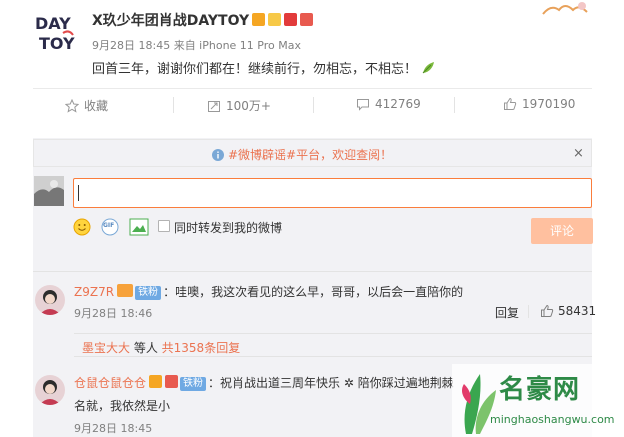 Image resolution: width=624 pixels, height=437 pixels. I want to click on comment-like-count: 58431, so click(577, 311).